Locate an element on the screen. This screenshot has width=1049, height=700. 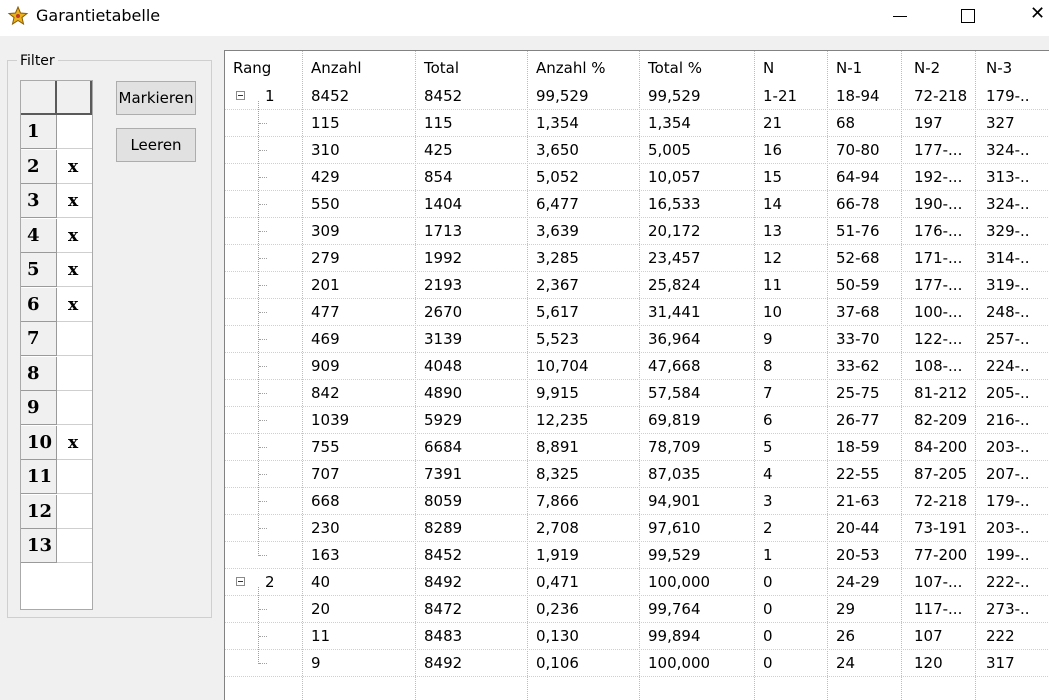
table-row: 279 1992 3,285 23,457 12 52-68 171-... 314-.. is located at coordinates (637, 258).